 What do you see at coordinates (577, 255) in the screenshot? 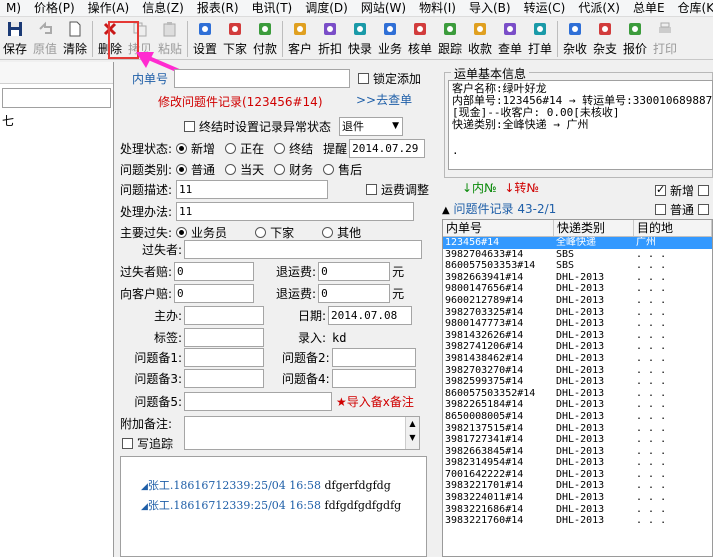
I see `table-row: 3982704633#14 SBS . . .` at bounding box center [577, 255].